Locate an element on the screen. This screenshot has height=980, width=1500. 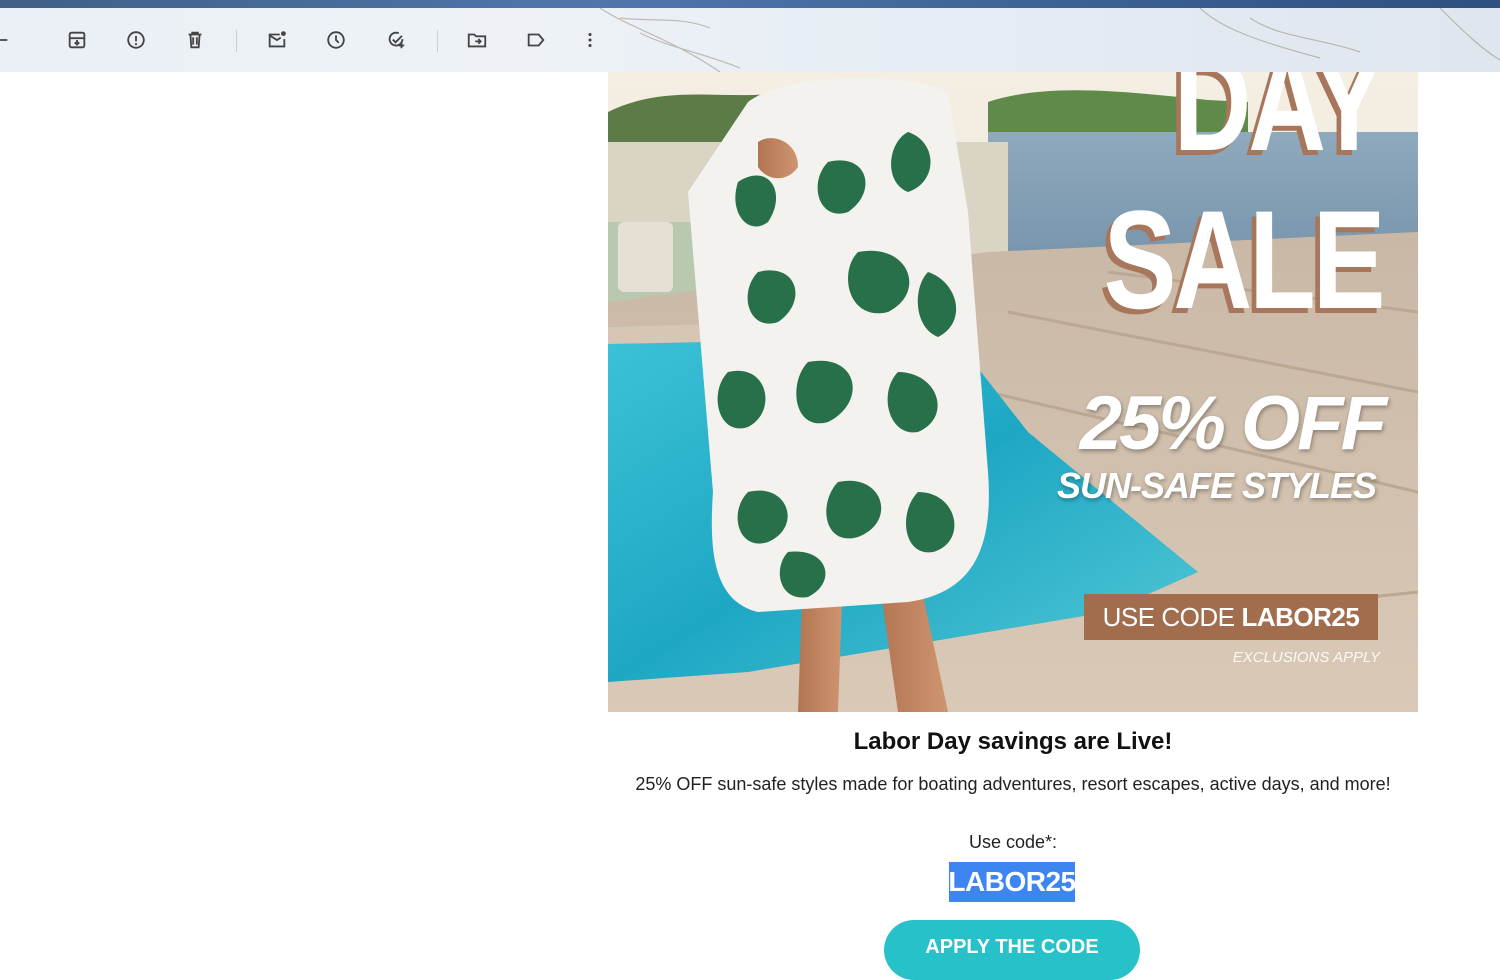
report-spam-button is located at coordinates (136, 40).